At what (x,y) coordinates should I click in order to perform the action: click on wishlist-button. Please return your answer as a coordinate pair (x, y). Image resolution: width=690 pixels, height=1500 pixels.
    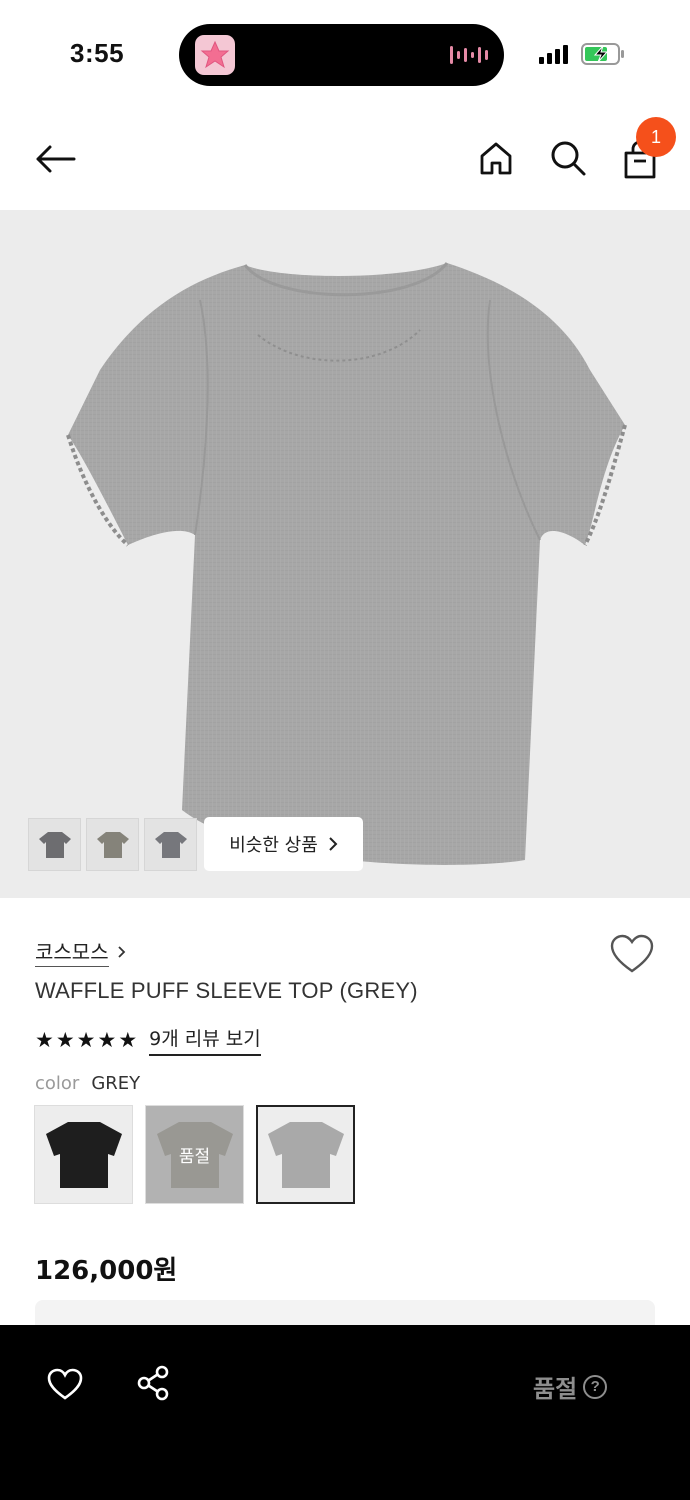
    Looking at the image, I should click on (632, 954).